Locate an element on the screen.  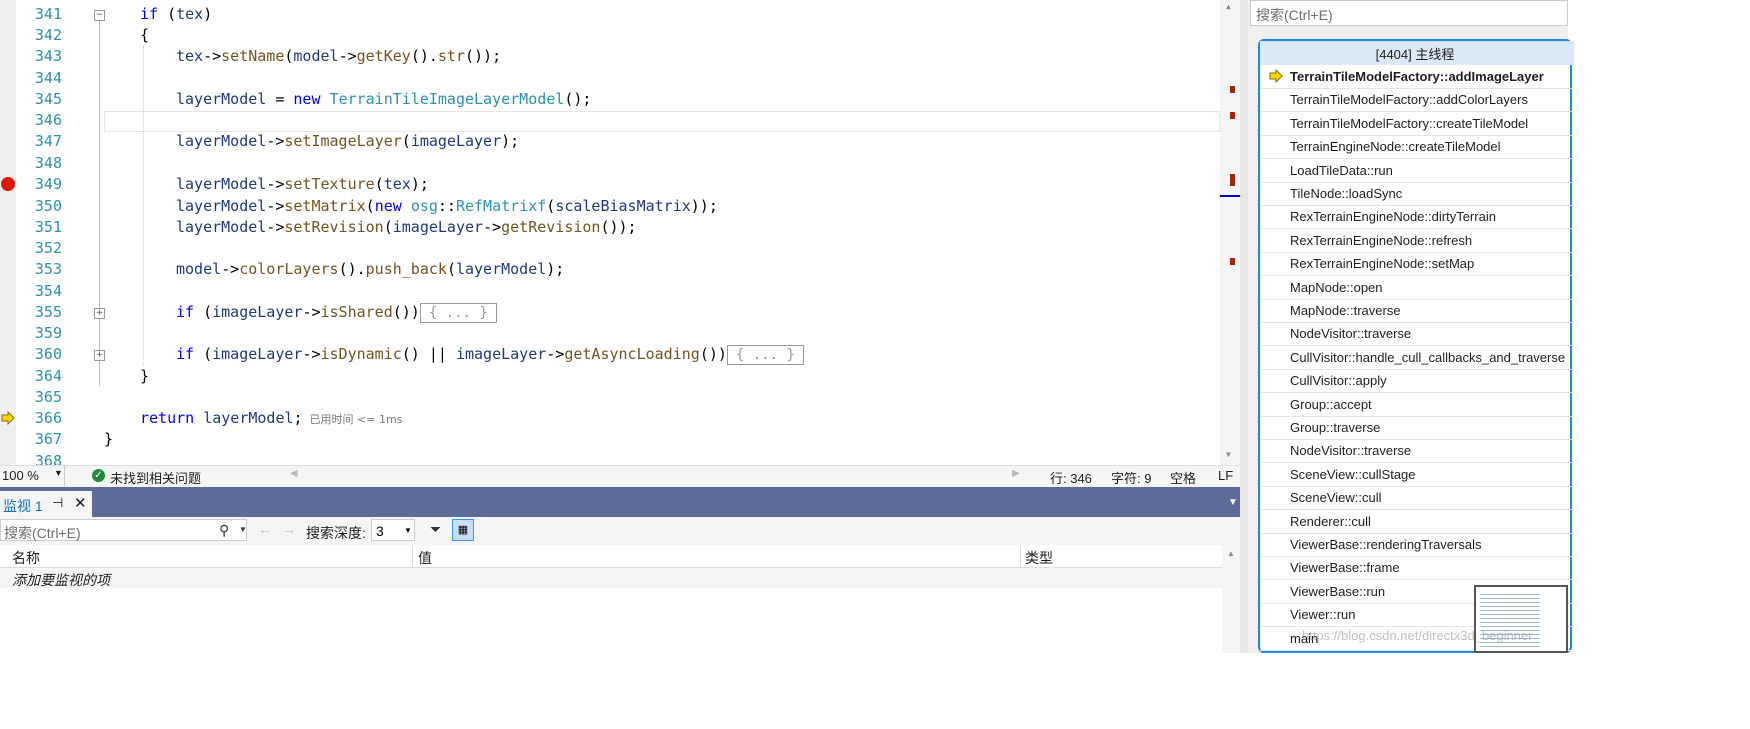
whitespace-indicator: 空格 is located at coordinates (1183, 477).